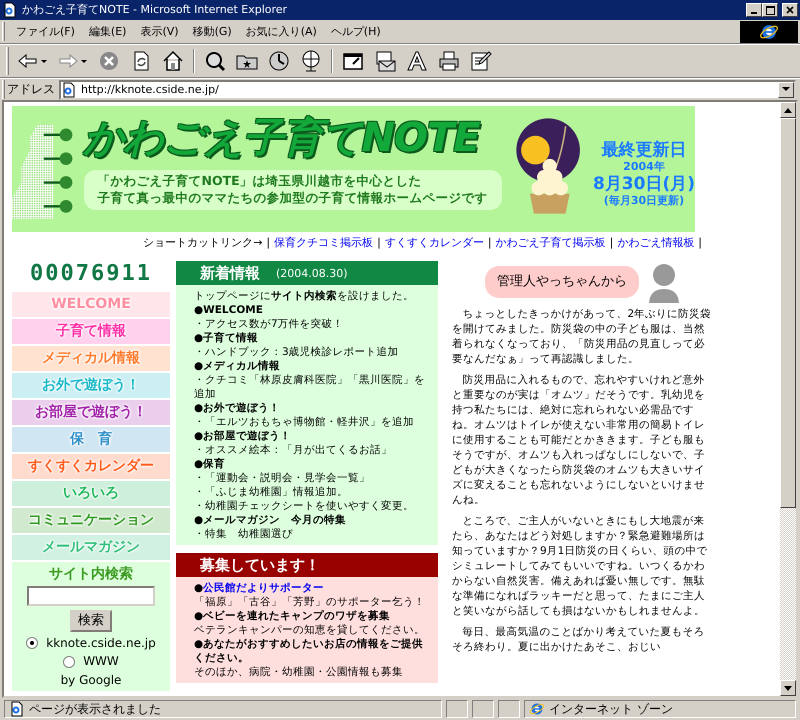 This screenshot has height=720, width=800. I want to click on close-button, so click(790, 10).